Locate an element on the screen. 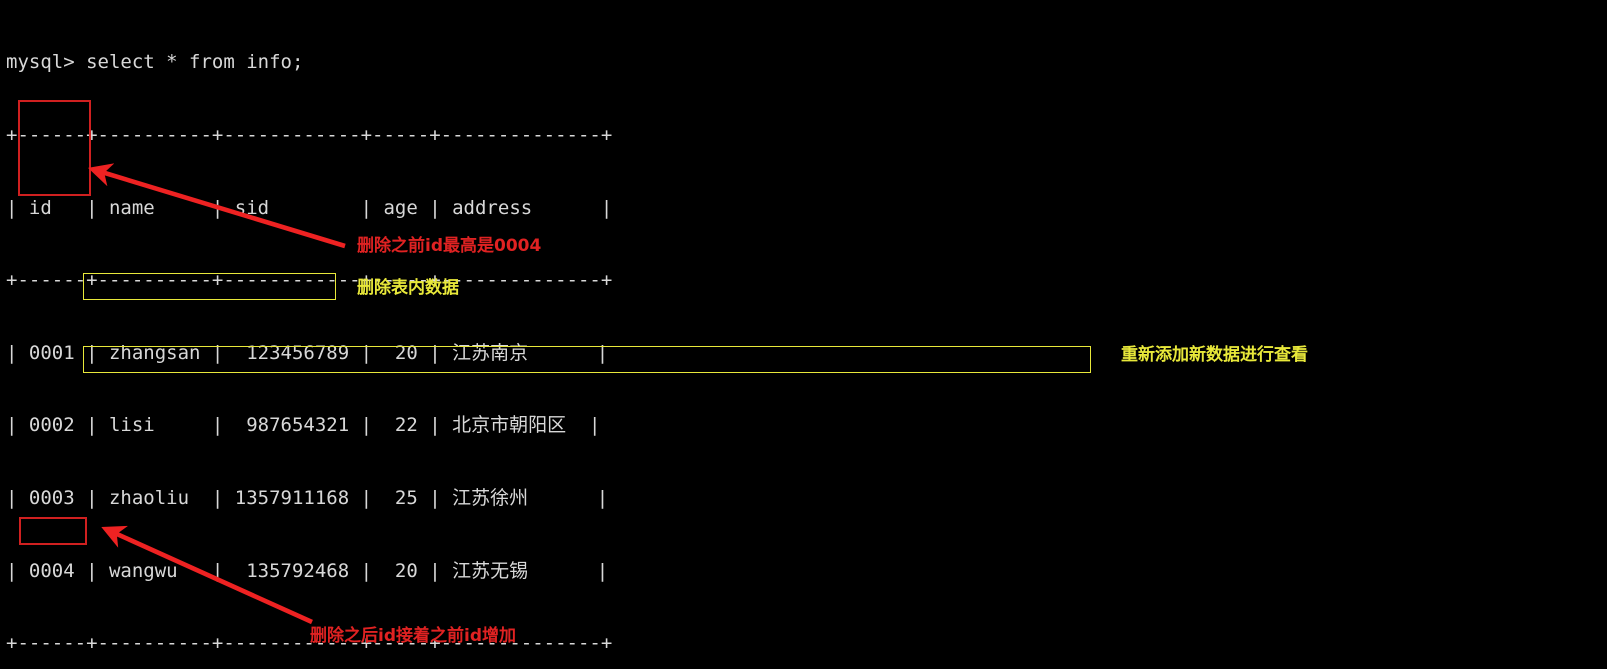  annotation-delete-table-data: 删除表内数据 is located at coordinates (408, 288).